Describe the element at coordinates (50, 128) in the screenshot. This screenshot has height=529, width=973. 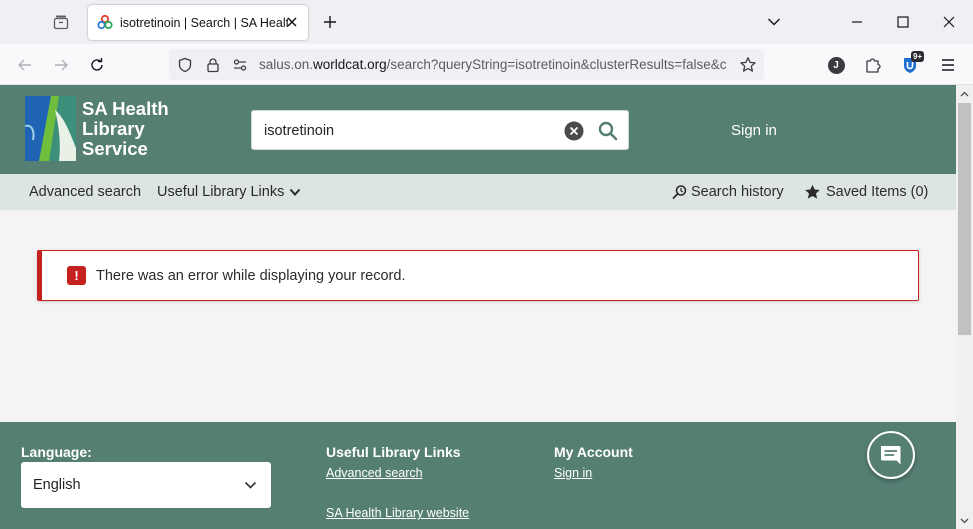
I see `logo-mark-icon` at that location.